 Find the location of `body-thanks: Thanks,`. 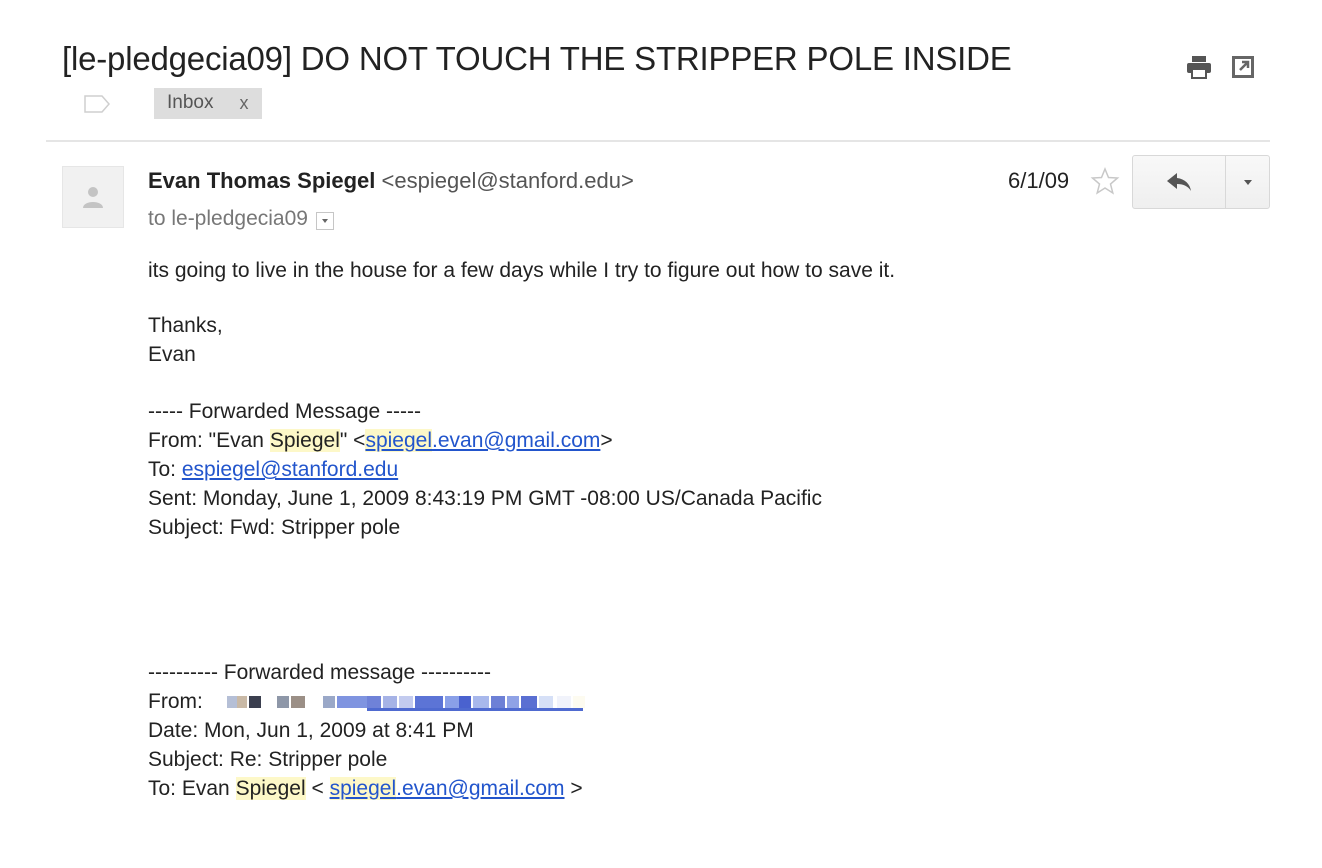

body-thanks: Thanks, is located at coordinates (185, 325).